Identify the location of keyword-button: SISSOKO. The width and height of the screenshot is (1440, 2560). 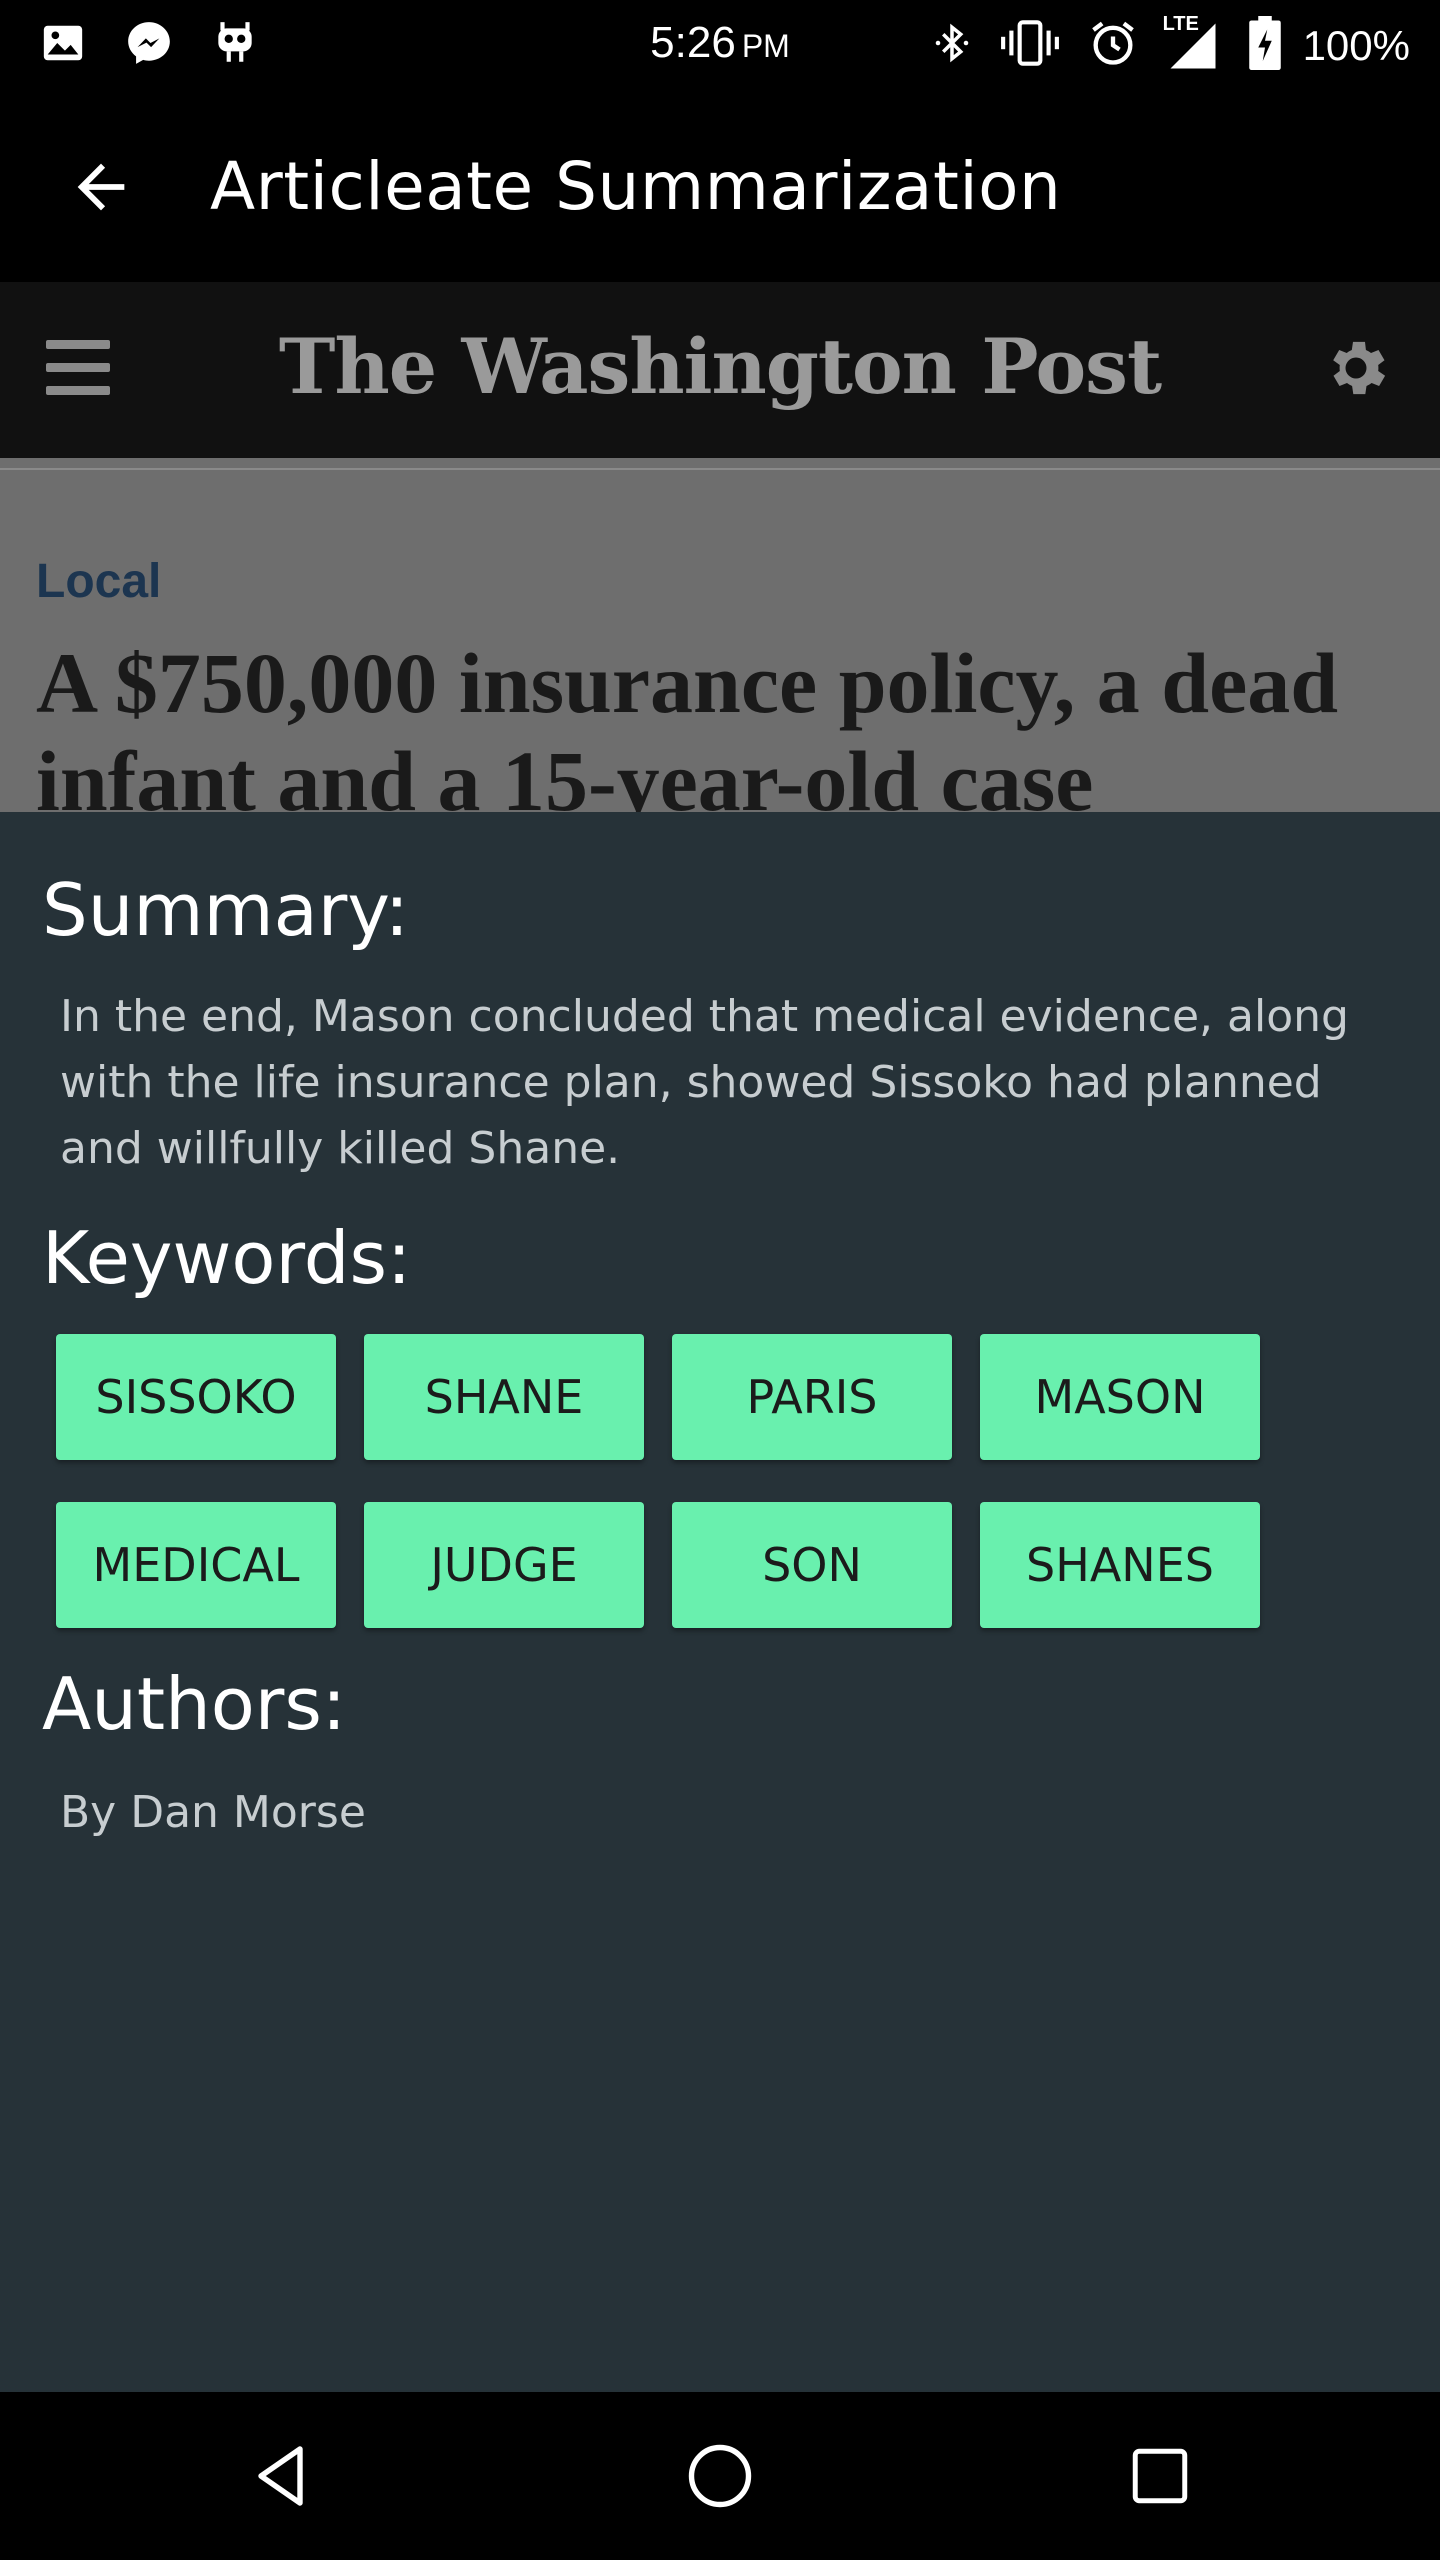
(196, 1397).